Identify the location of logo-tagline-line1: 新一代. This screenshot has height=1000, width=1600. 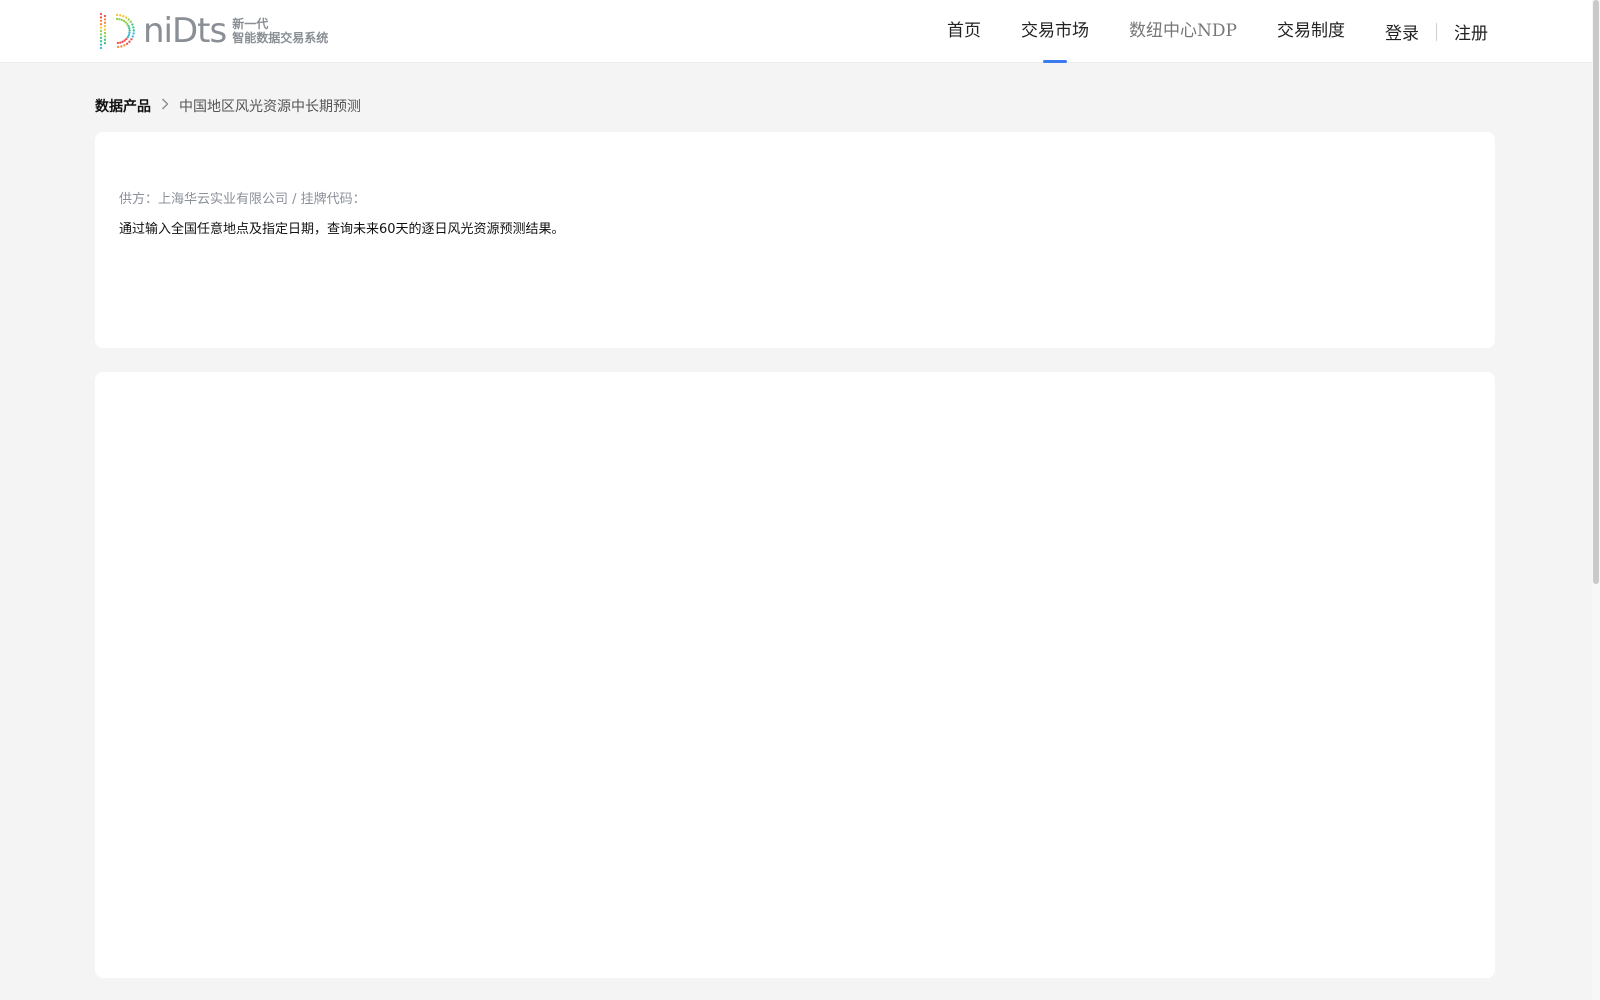
(250, 24).